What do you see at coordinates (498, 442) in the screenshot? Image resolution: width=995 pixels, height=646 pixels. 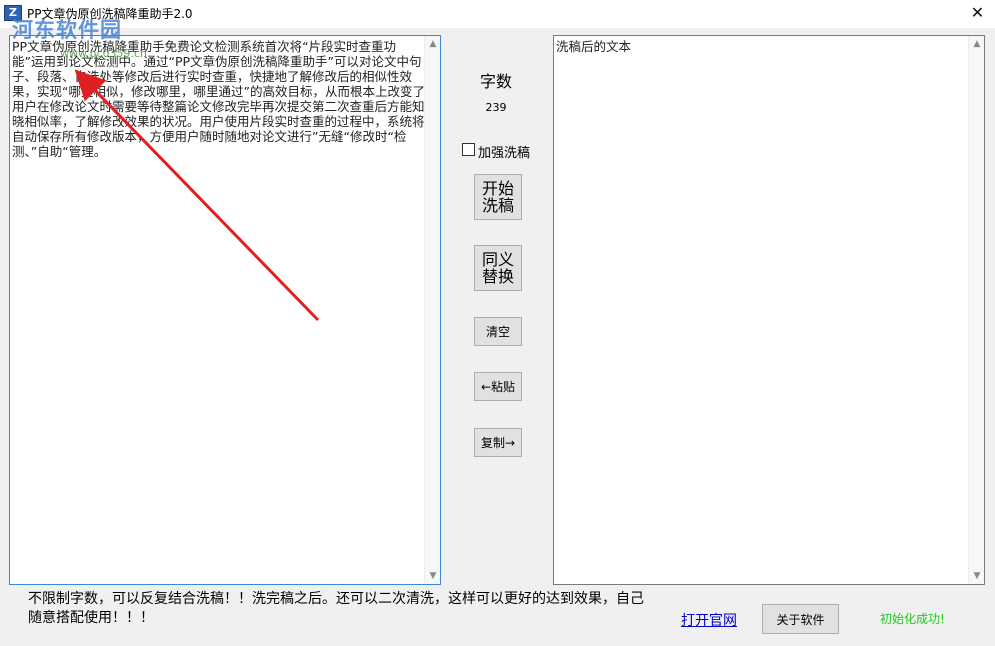 I see `copy-button: 复制→` at bounding box center [498, 442].